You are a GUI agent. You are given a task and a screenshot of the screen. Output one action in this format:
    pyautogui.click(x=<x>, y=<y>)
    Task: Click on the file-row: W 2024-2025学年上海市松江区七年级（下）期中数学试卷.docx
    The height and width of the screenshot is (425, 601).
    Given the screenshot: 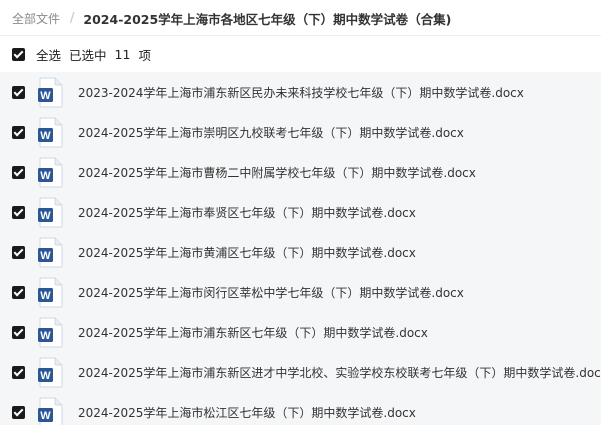 What is the action you would take?
    pyautogui.click(x=300, y=408)
    